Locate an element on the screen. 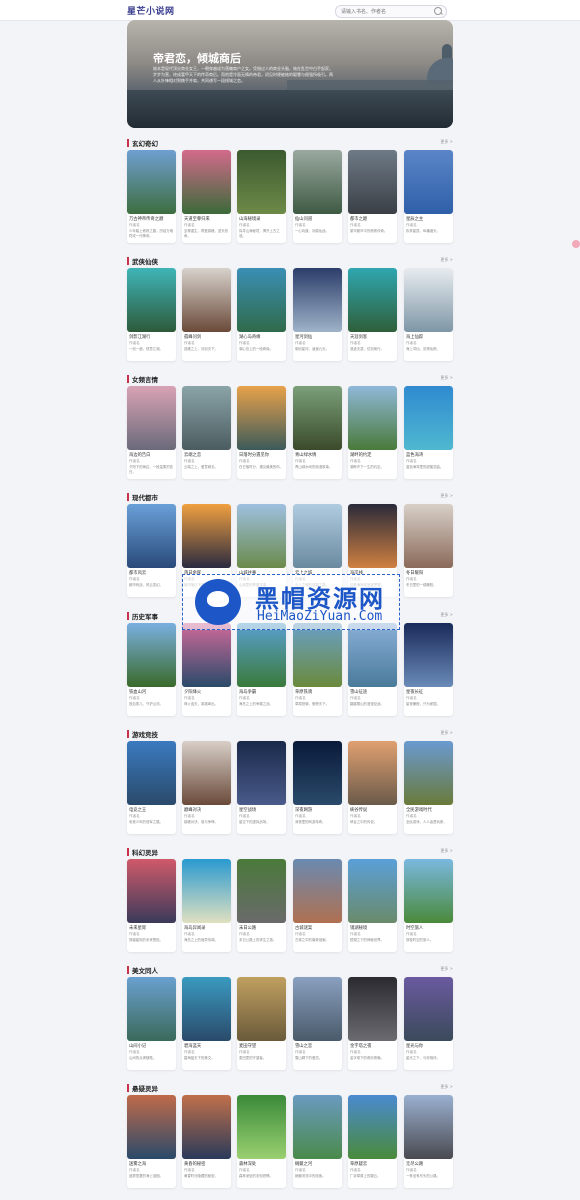  book-card: 无尽公路 作者名 一条没有尽头的公路。 is located at coordinates (428, 1141).